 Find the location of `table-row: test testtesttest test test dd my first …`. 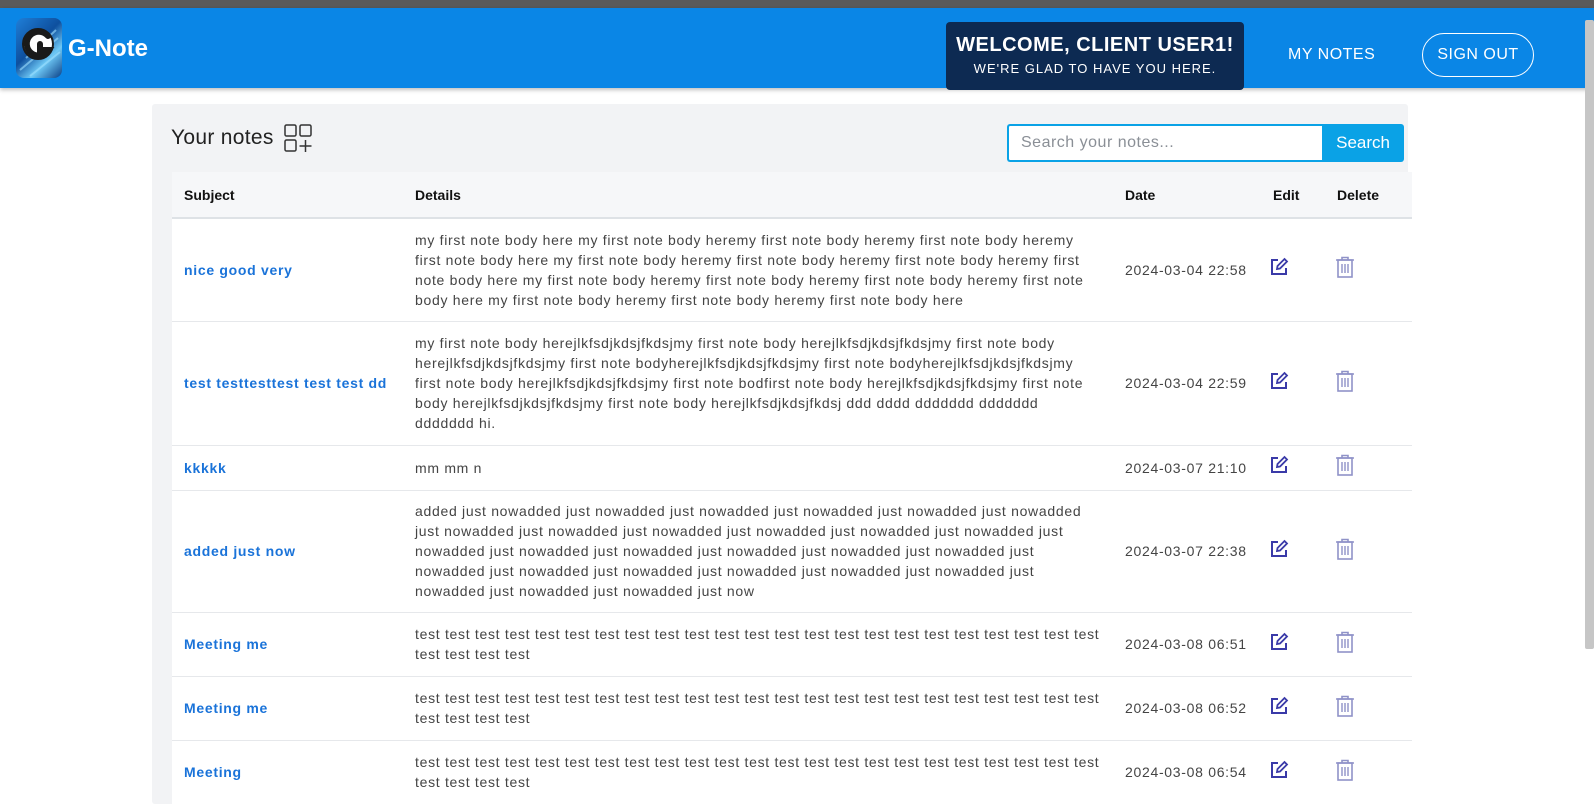

table-row: test testtesttest test test dd my first … is located at coordinates (792, 382).